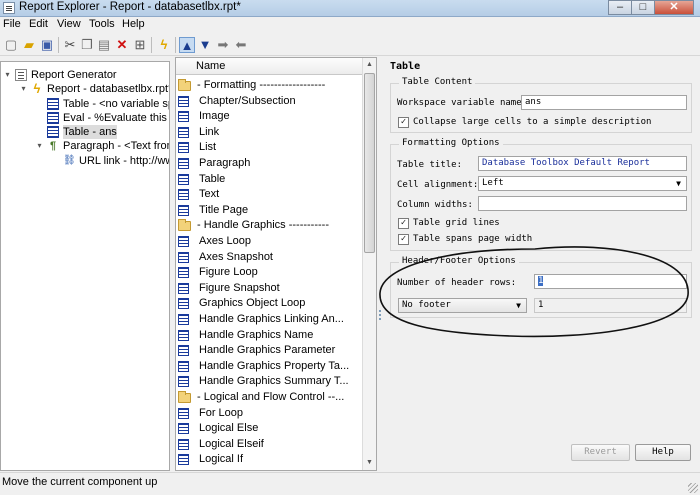 The height and width of the screenshot is (495, 700). Describe the element at coordinates (369, 163) in the screenshot. I see `scrollbar-thumb` at that location.